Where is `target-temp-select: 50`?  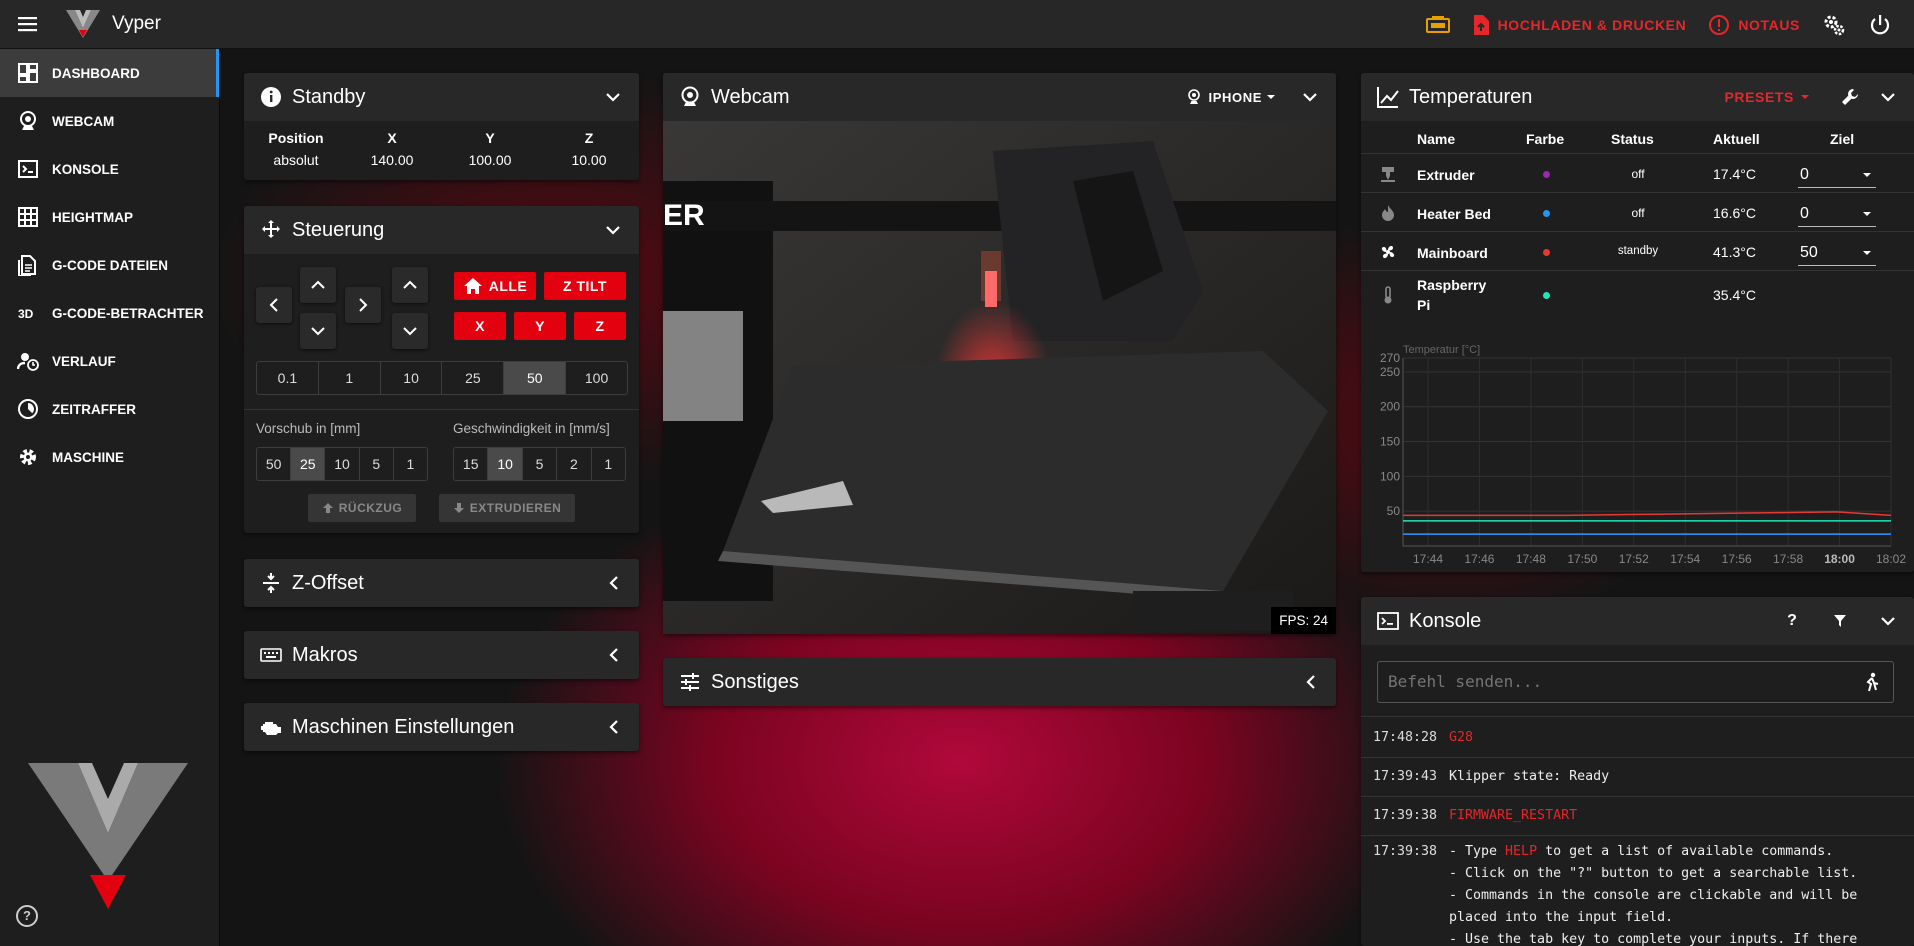
target-temp-select: 50 is located at coordinates (1837, 253).